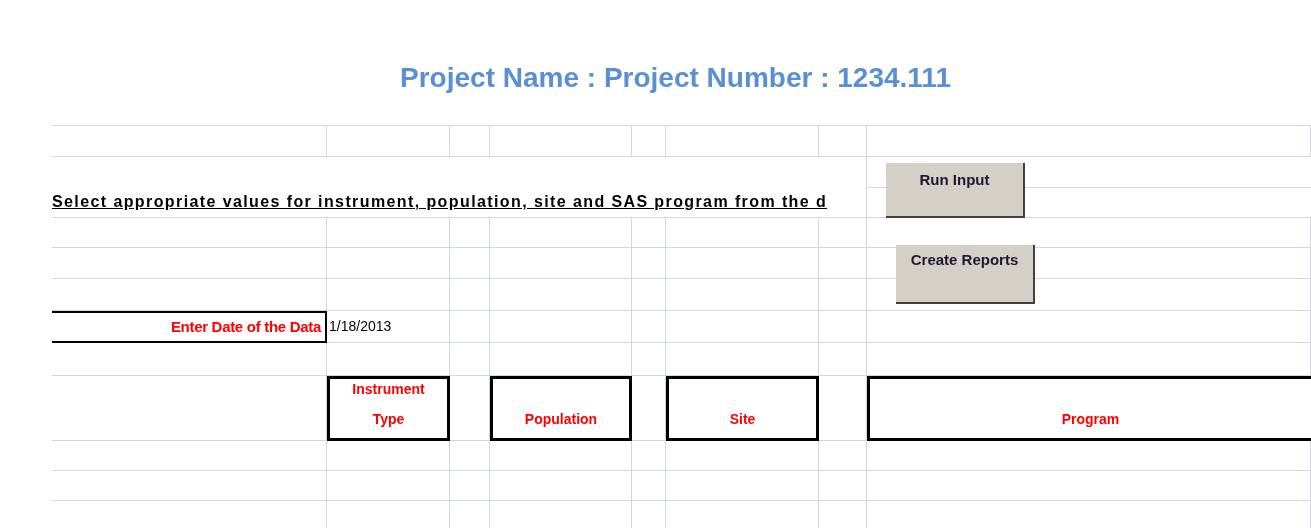 This screenshot has height=528, width=1311. What do you see at coordinates (388, 327) in the screenshot?
I see `date-value: 1/18/2013` at bounding box center [388, 327].